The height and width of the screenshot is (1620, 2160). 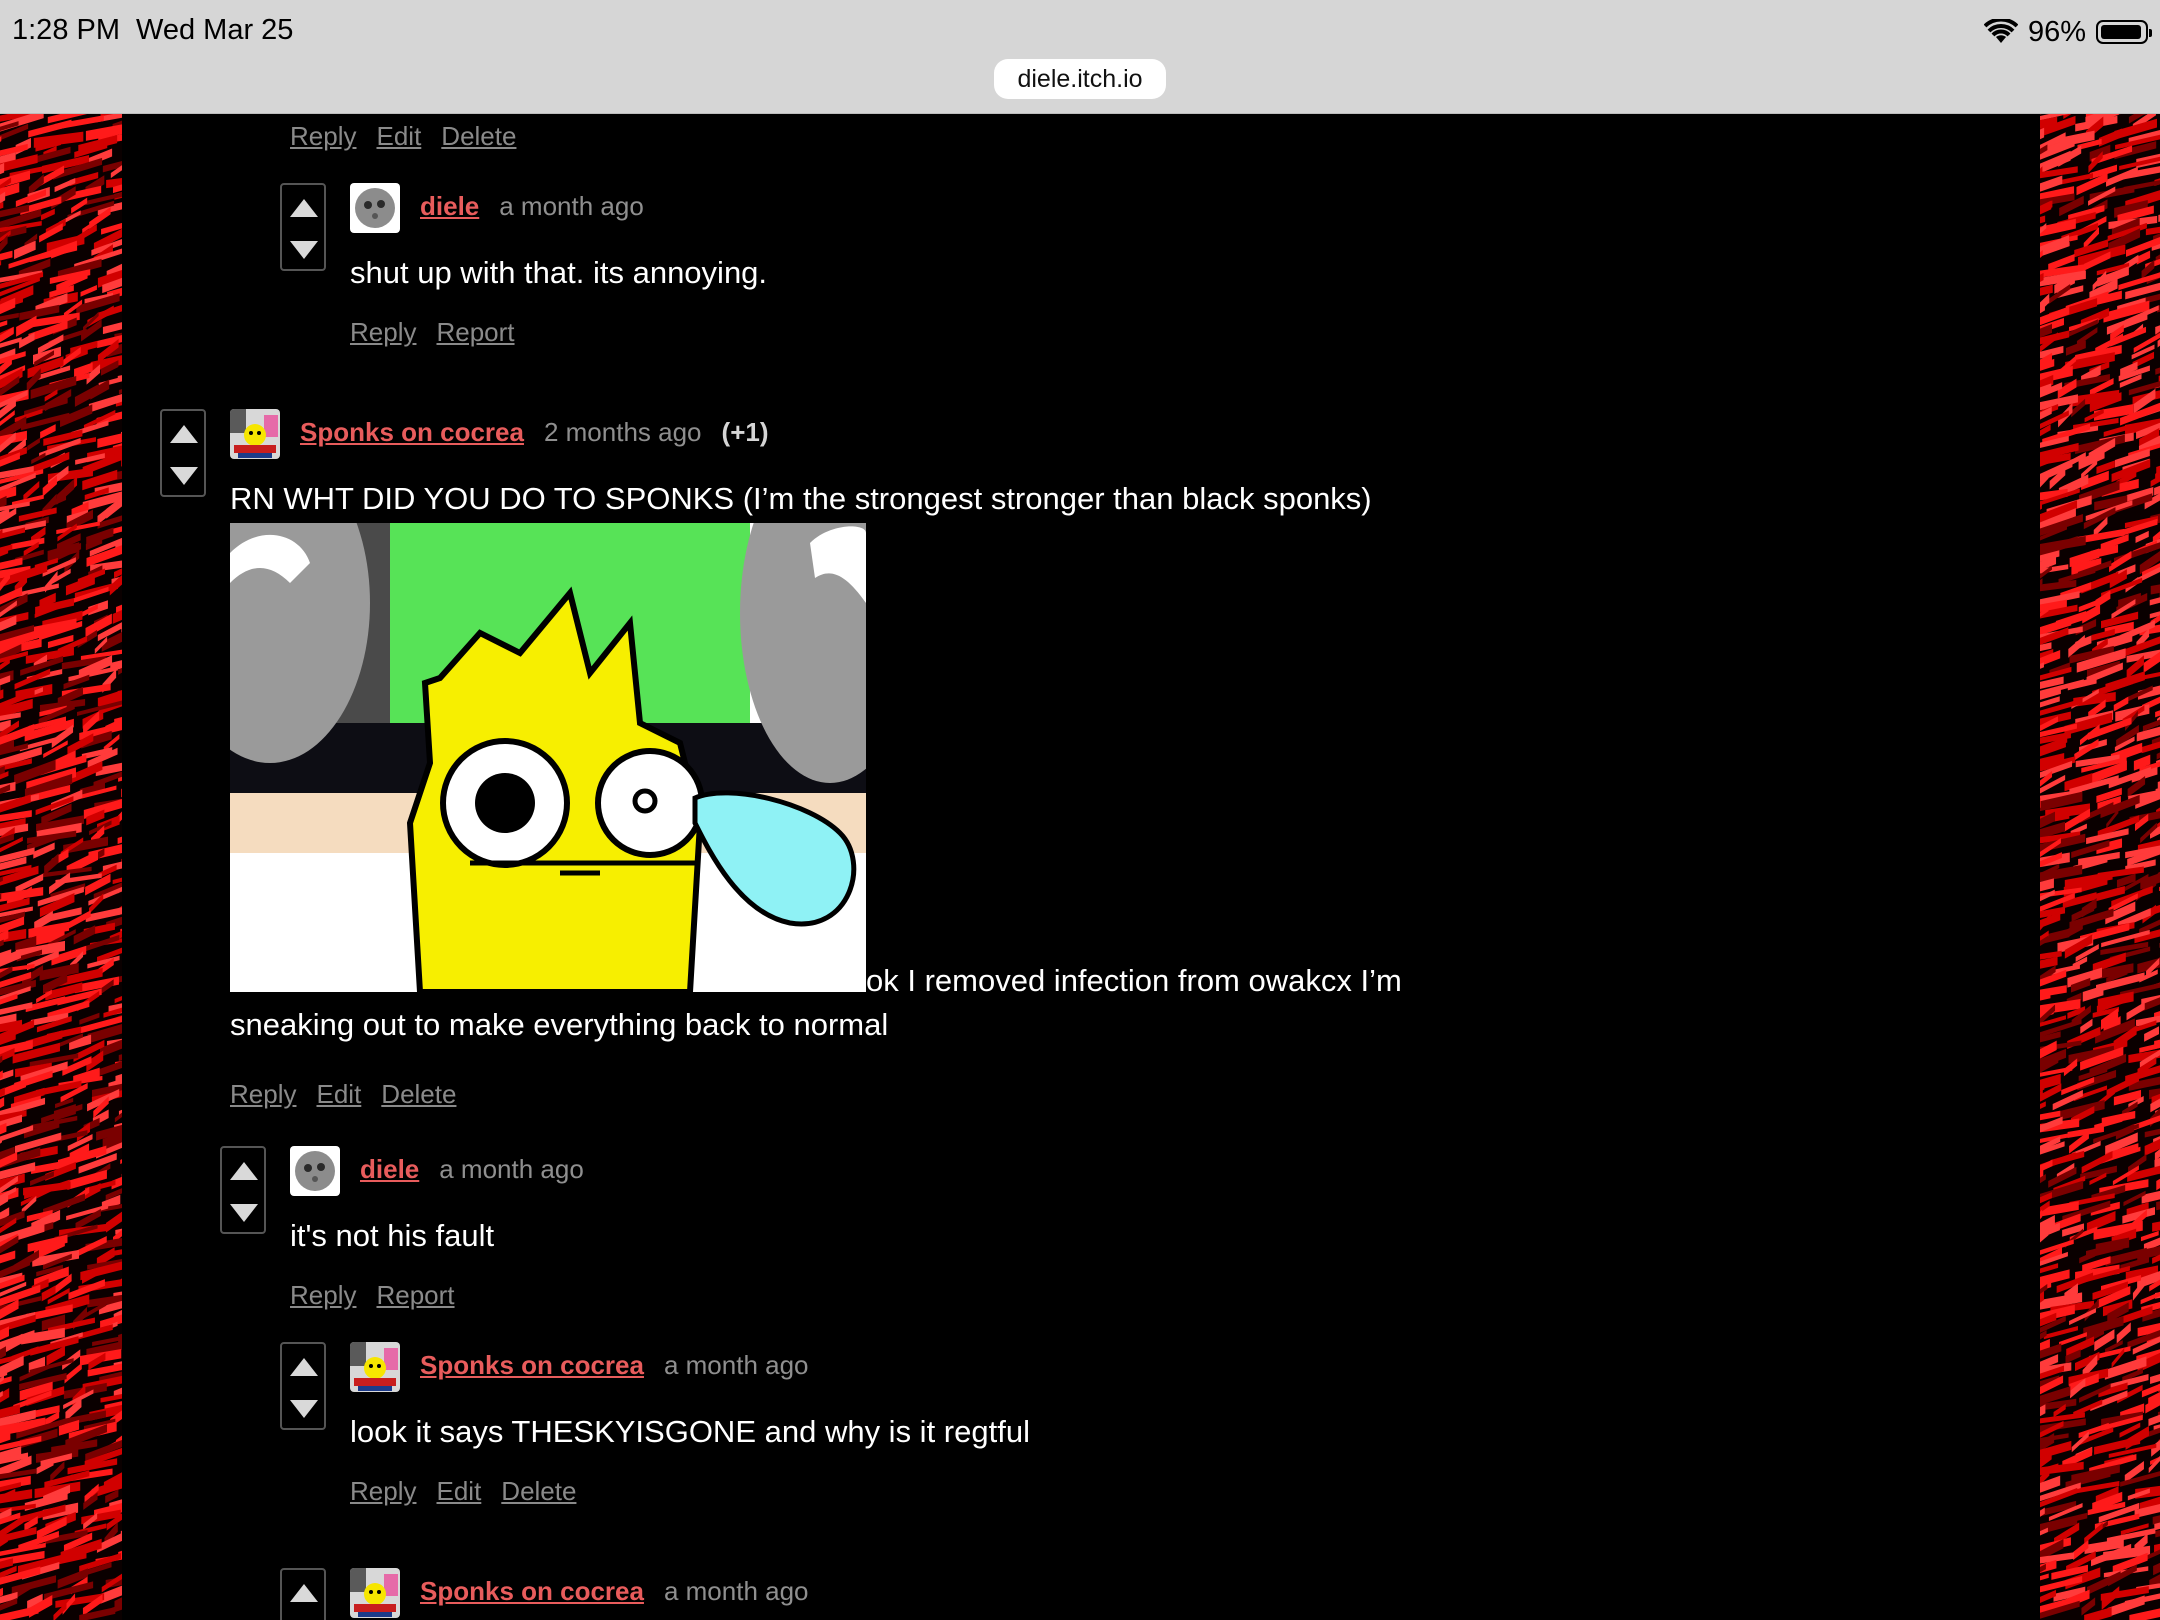 I want to click on comment-body: it's not his fault, so click(x=392, y=1235).